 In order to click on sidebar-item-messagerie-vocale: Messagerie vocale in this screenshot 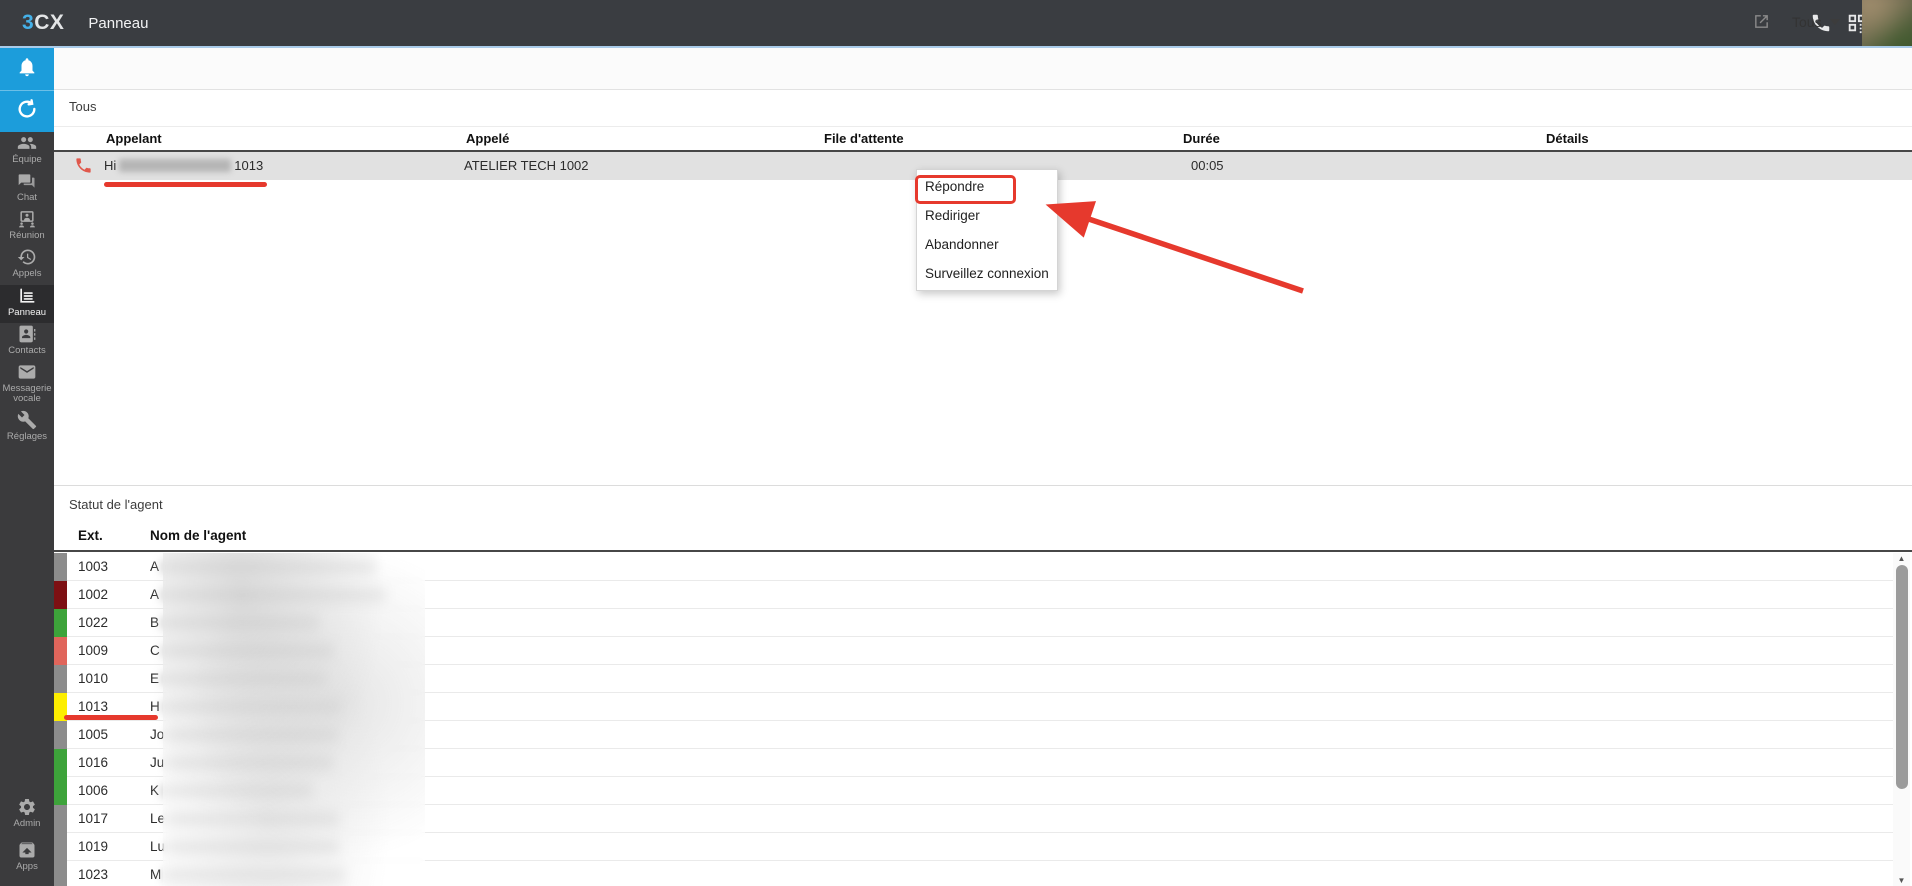, I will do `click(27, 383)`.